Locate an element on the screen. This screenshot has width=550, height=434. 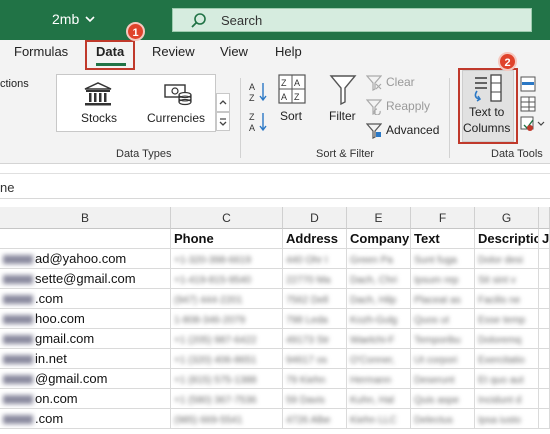
column-header-f: F is located at coordinates (443, 218).